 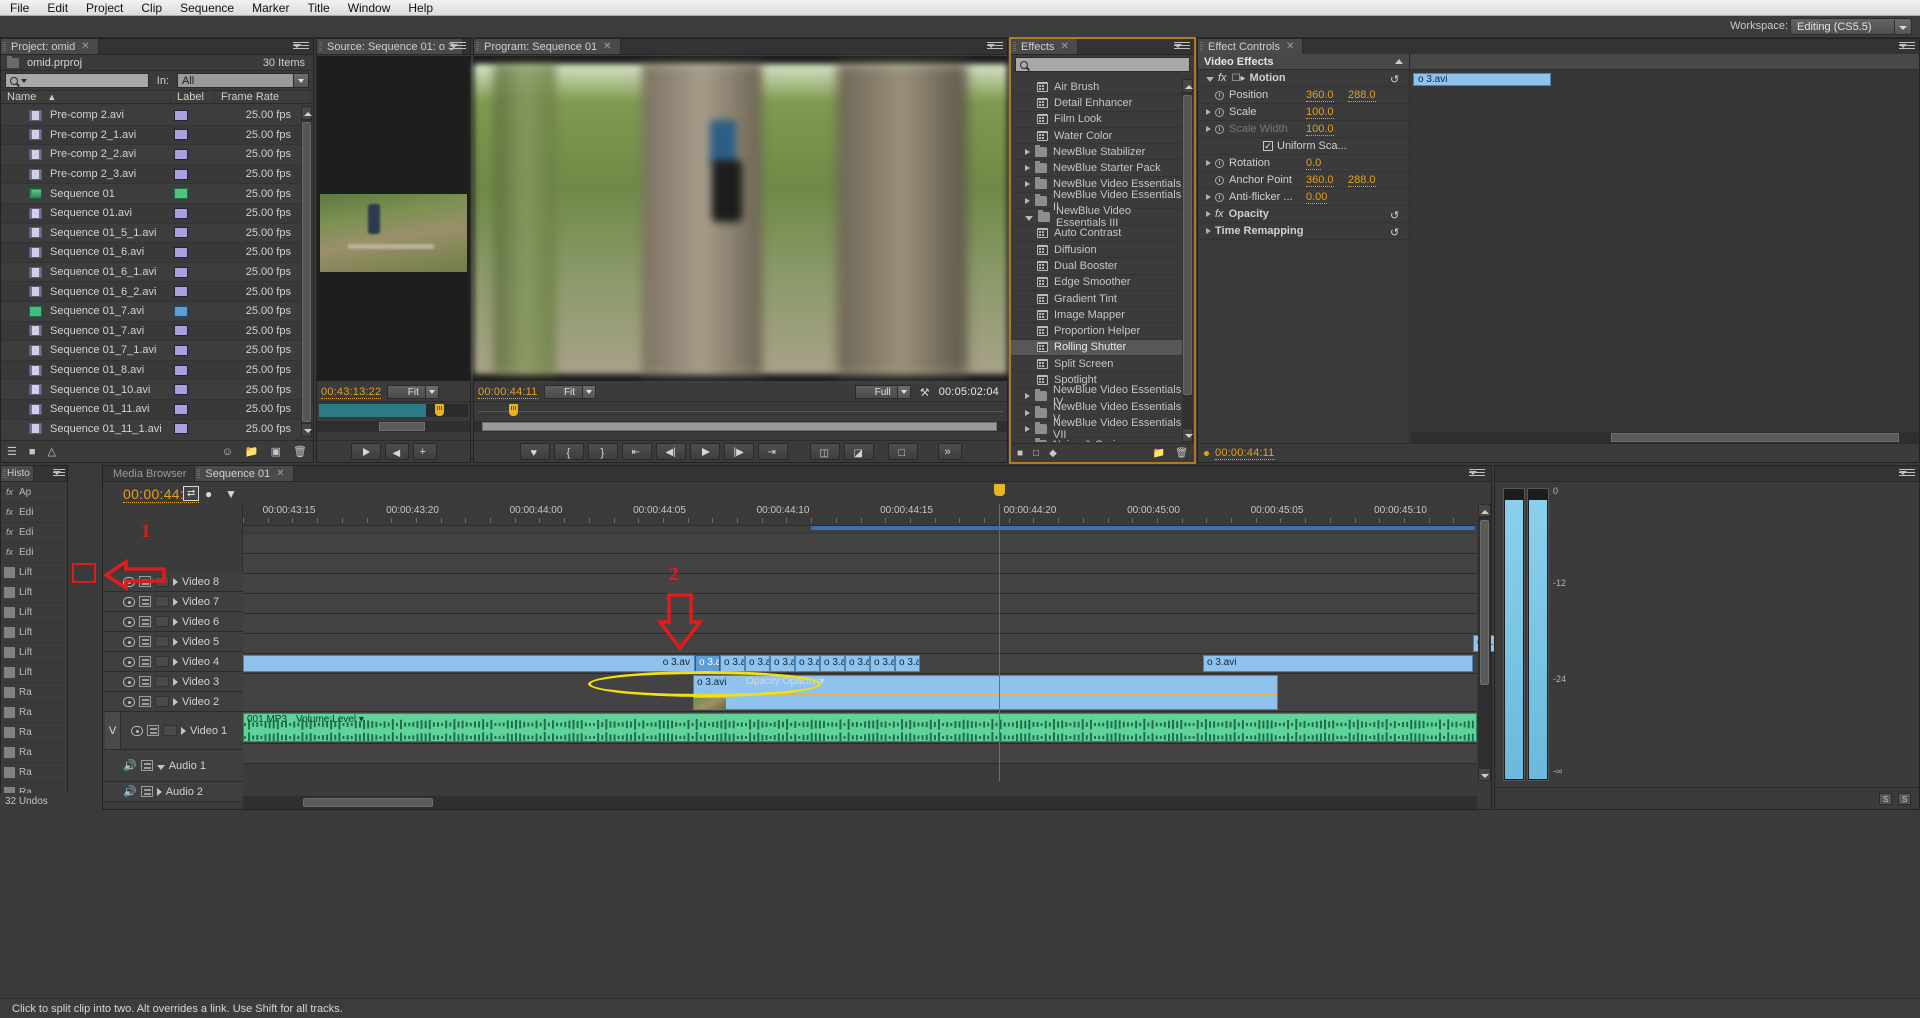 I want to click on scrollbar-thumb, so click(x=739, y=426).